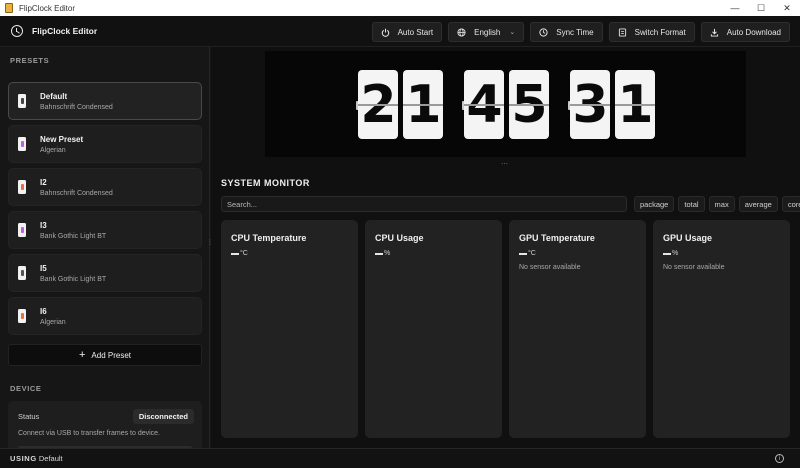 The image size is (800, 468). I want to click on filter-average: average, so click(758, 204).